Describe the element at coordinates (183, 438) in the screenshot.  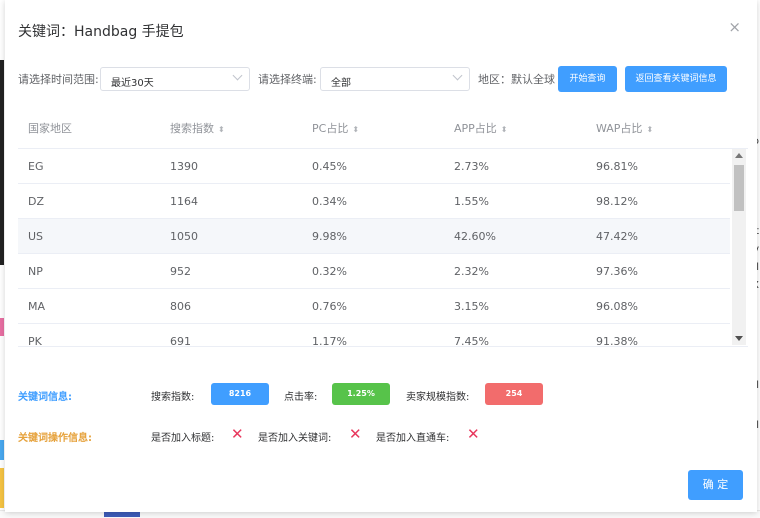
I see `added-to-title-label: 是否加入标题:` at that location.